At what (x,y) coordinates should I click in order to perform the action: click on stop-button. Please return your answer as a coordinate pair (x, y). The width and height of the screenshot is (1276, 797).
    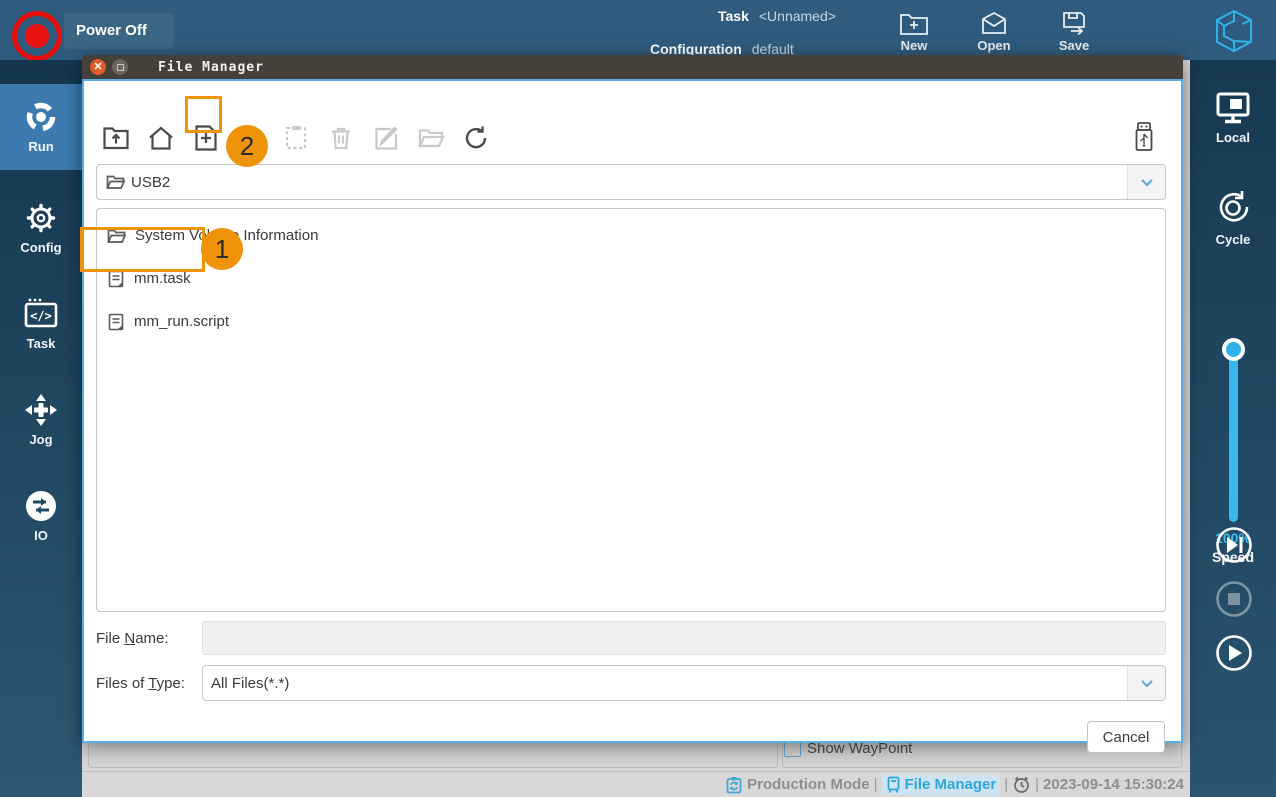
    Looking at the image, I should click on (1234, 599).